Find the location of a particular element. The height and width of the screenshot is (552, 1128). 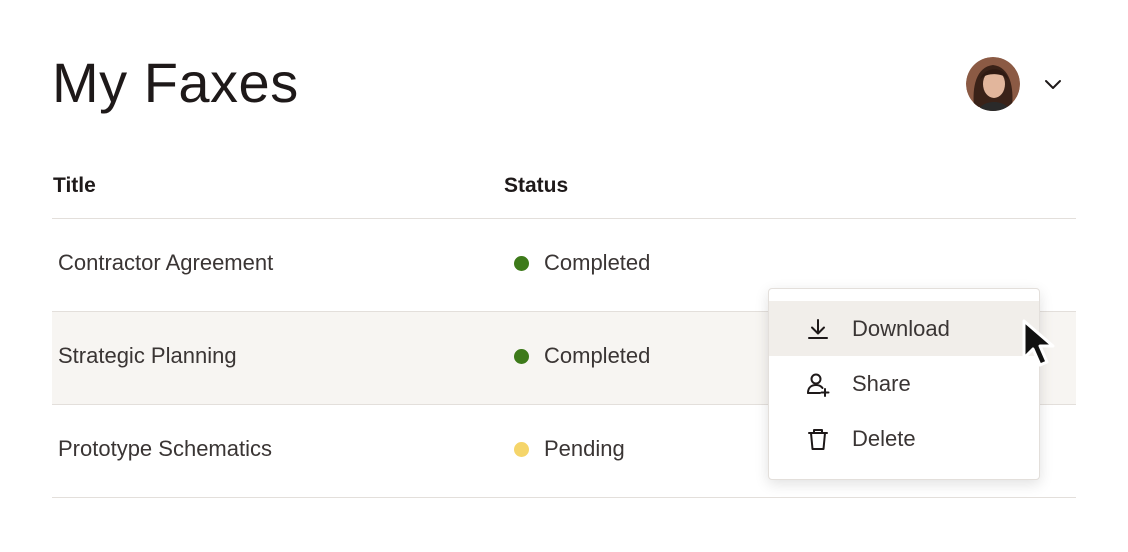

menu-item-label: Delete is located at coordinates (884, 438).